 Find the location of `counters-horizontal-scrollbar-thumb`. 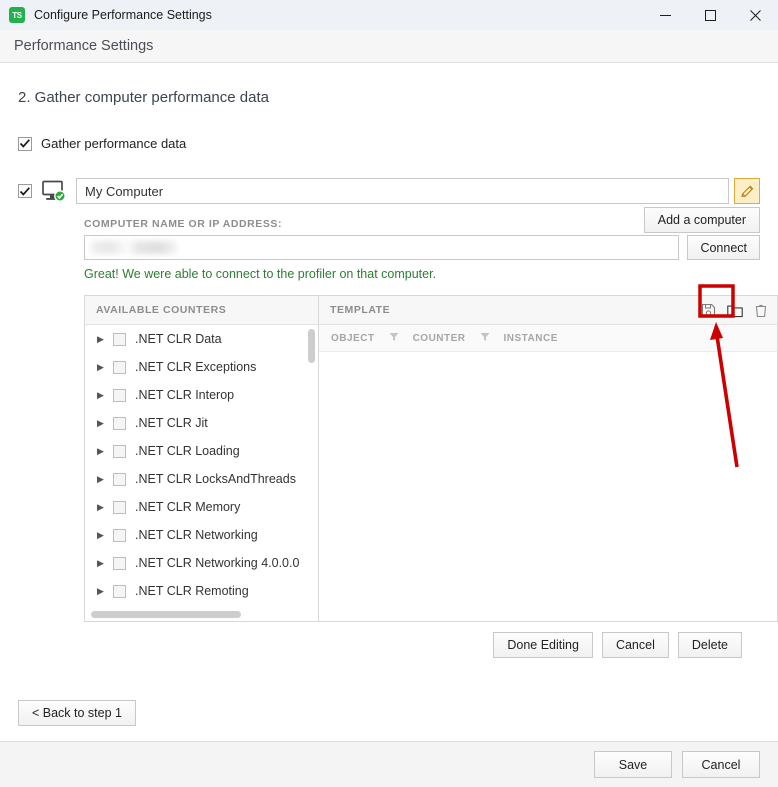

counters-horizontal-scrollbar-thumb is located at coordinates (166, 614).